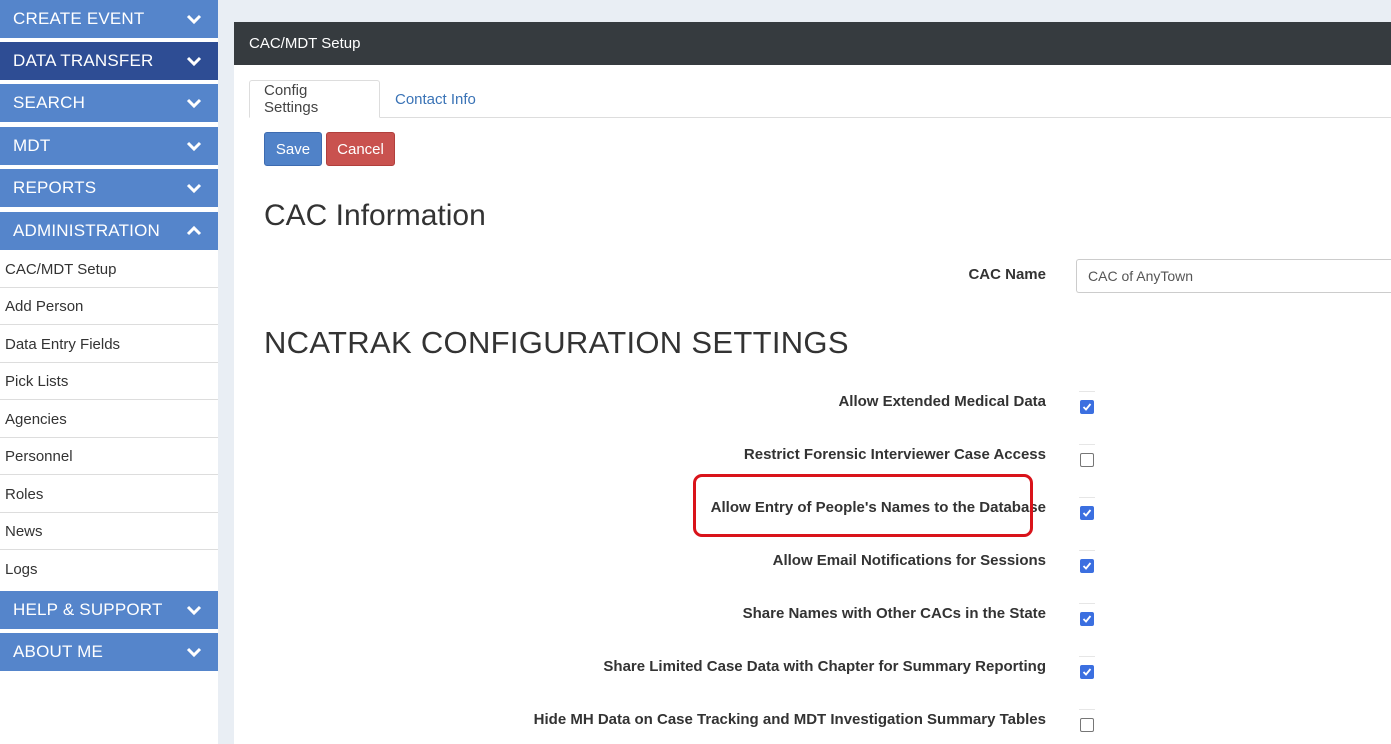  Describe the element at coordinates (194, 230) in the screenshot. I see `chevron-up-icon` at that location.